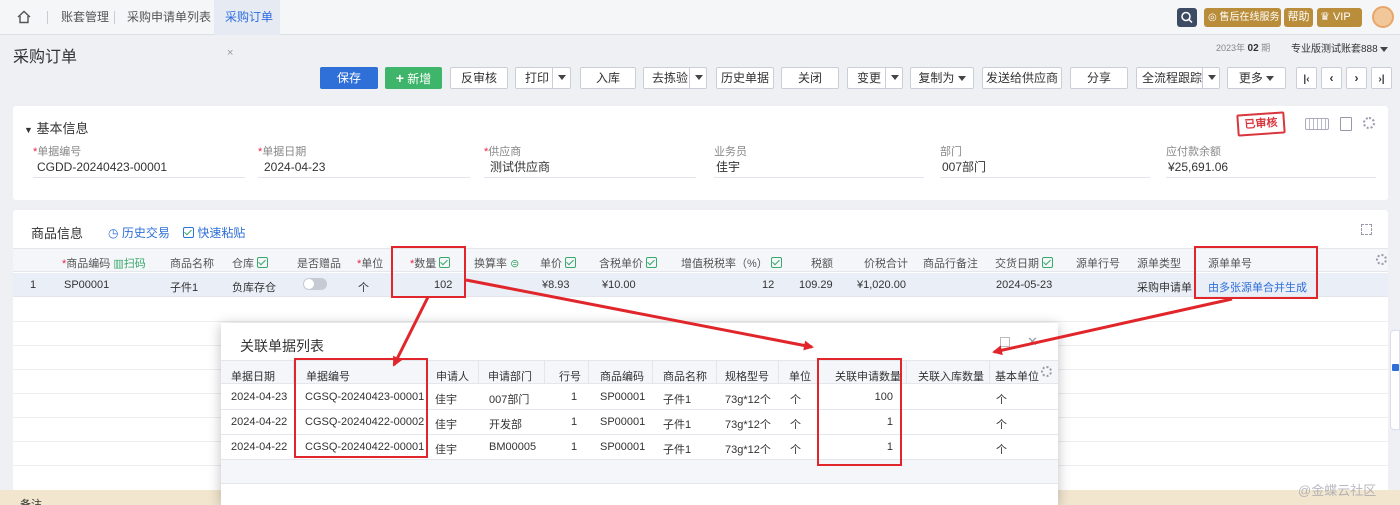 The image size is (1400, 505). What do you see at coordinates (1261, 124) in the screenshot?
I see `audited-stamp: 已审核` at bounding box center [1261, 124].